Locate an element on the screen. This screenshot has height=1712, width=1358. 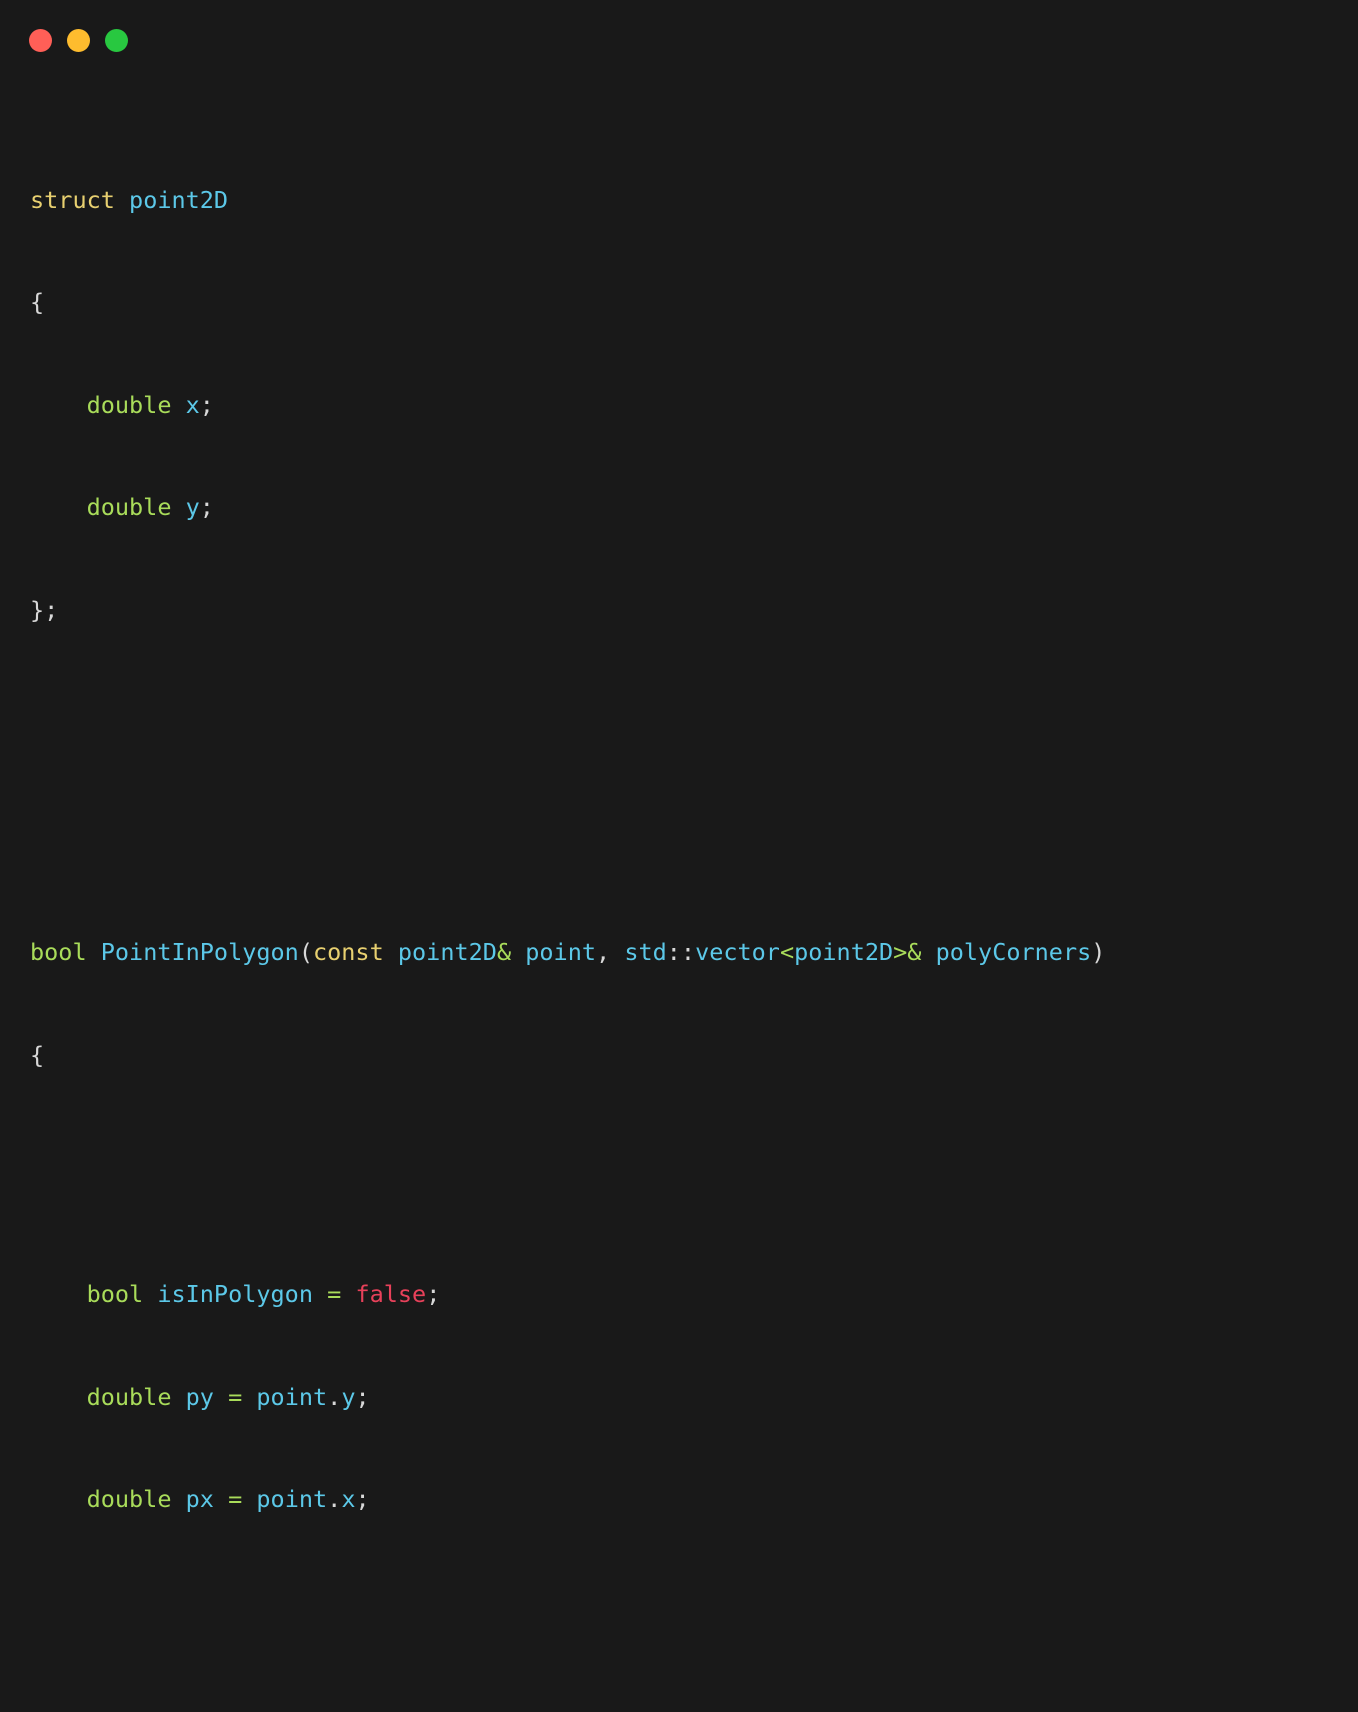
code-line: struct point2D is located at coordinates (129, 199).